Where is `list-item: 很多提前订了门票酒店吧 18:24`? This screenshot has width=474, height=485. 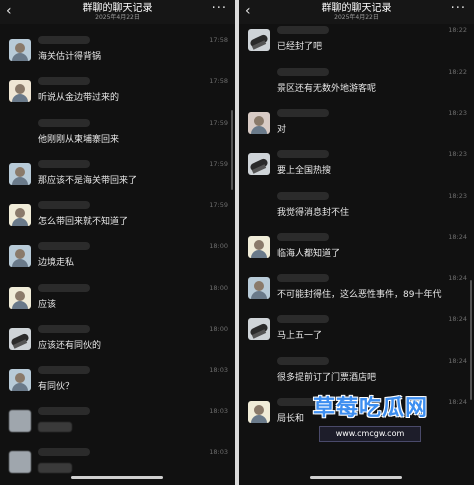
list-item: 很多提前订了门票酒店吧 18:24 is located at coordinates (356, 377).